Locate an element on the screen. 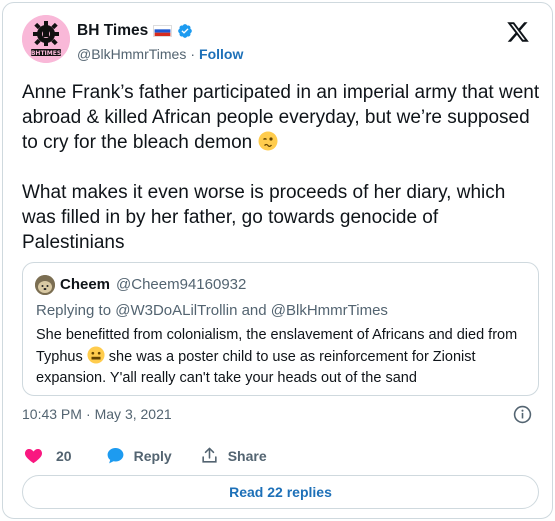 The image size is (555, 521). action-bar: 20 Reply Share is located at coordinates (156, 455).